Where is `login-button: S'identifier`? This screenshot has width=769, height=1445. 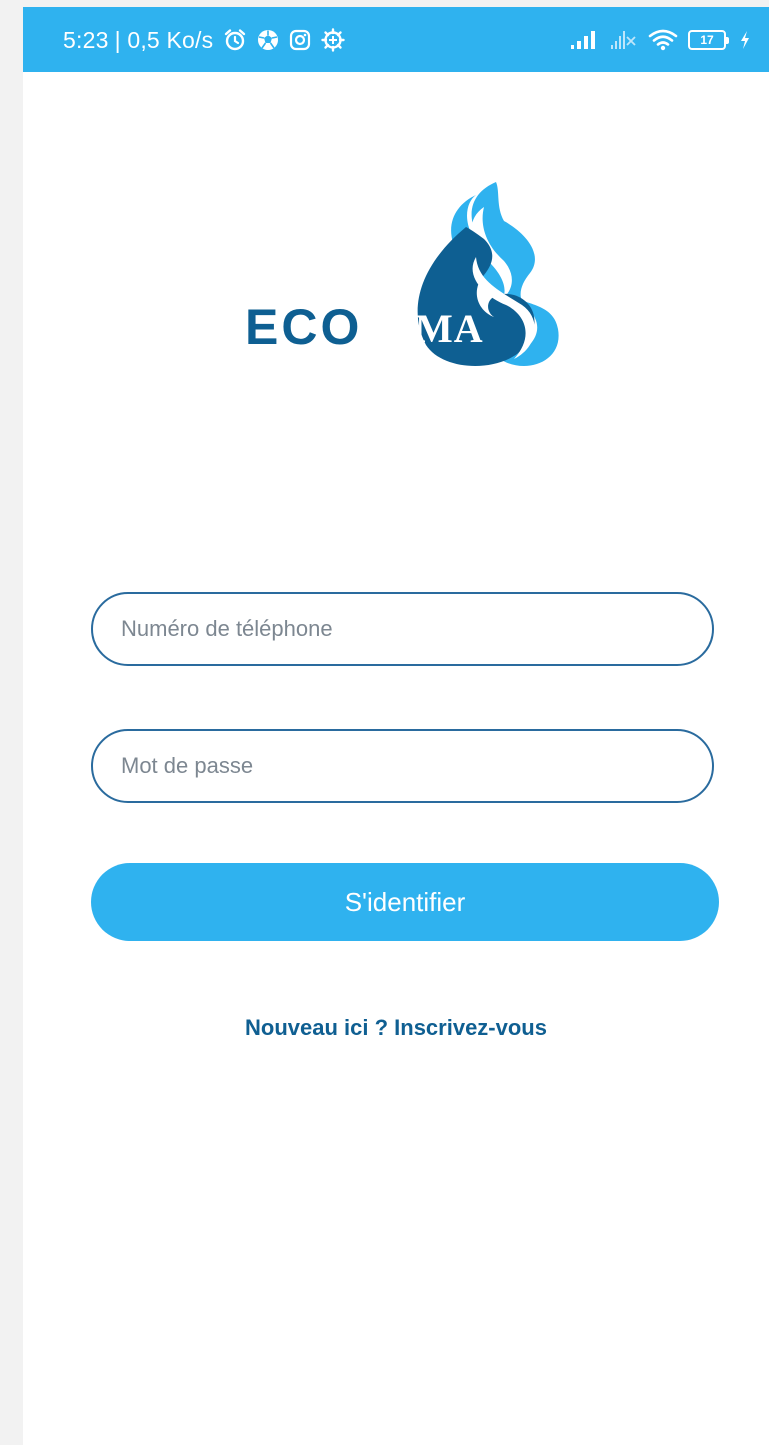 login-button: S'identifier is located at coordinates (405, 902).